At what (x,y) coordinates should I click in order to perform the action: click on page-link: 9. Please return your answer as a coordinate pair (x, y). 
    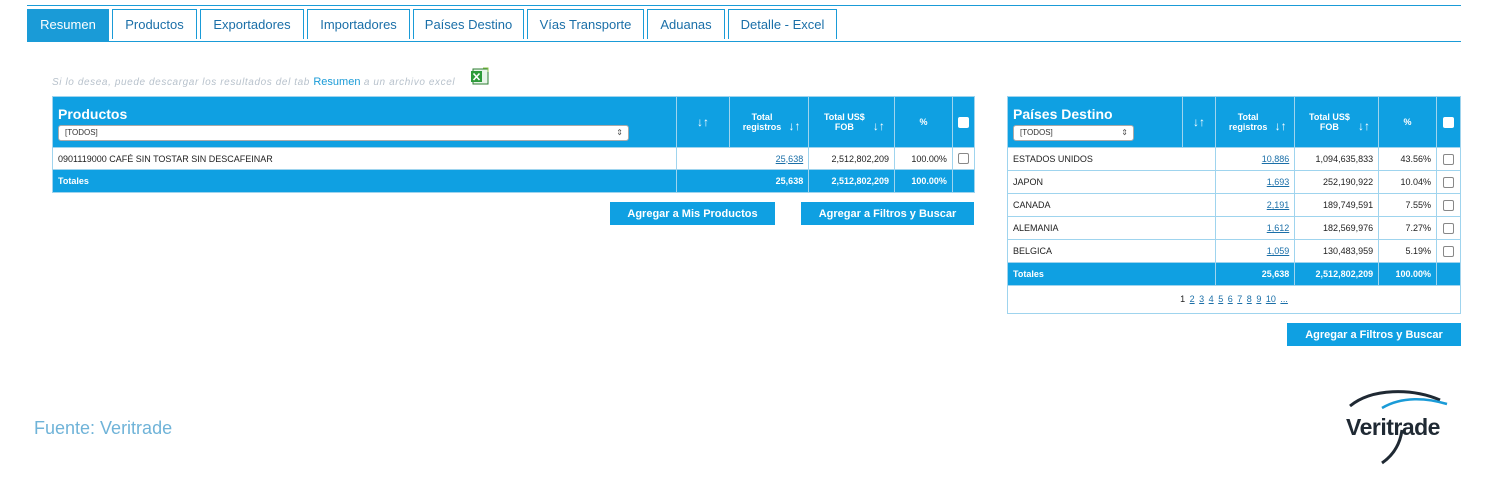
    Looking at the image, I should click on (1258, 299).